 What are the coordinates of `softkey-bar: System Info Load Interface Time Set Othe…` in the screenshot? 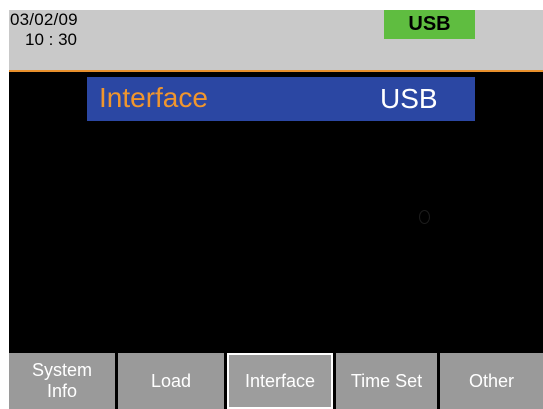 It's located at (276, 381).